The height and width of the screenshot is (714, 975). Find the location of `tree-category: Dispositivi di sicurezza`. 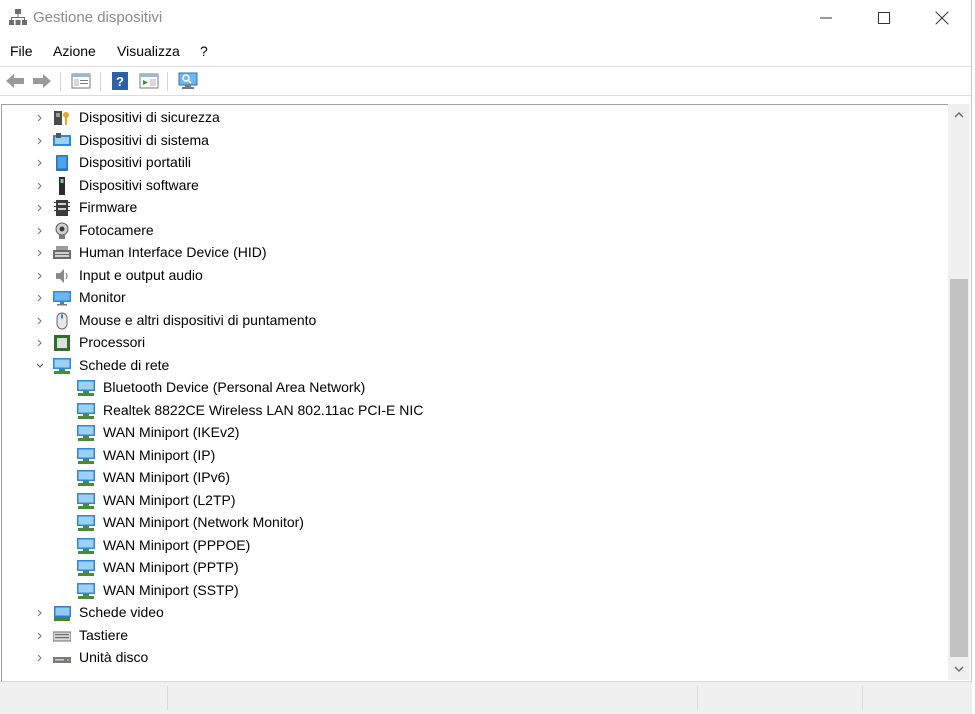

tree-category: Dispositivi di sicurezza is located at coordinates (472, 118).